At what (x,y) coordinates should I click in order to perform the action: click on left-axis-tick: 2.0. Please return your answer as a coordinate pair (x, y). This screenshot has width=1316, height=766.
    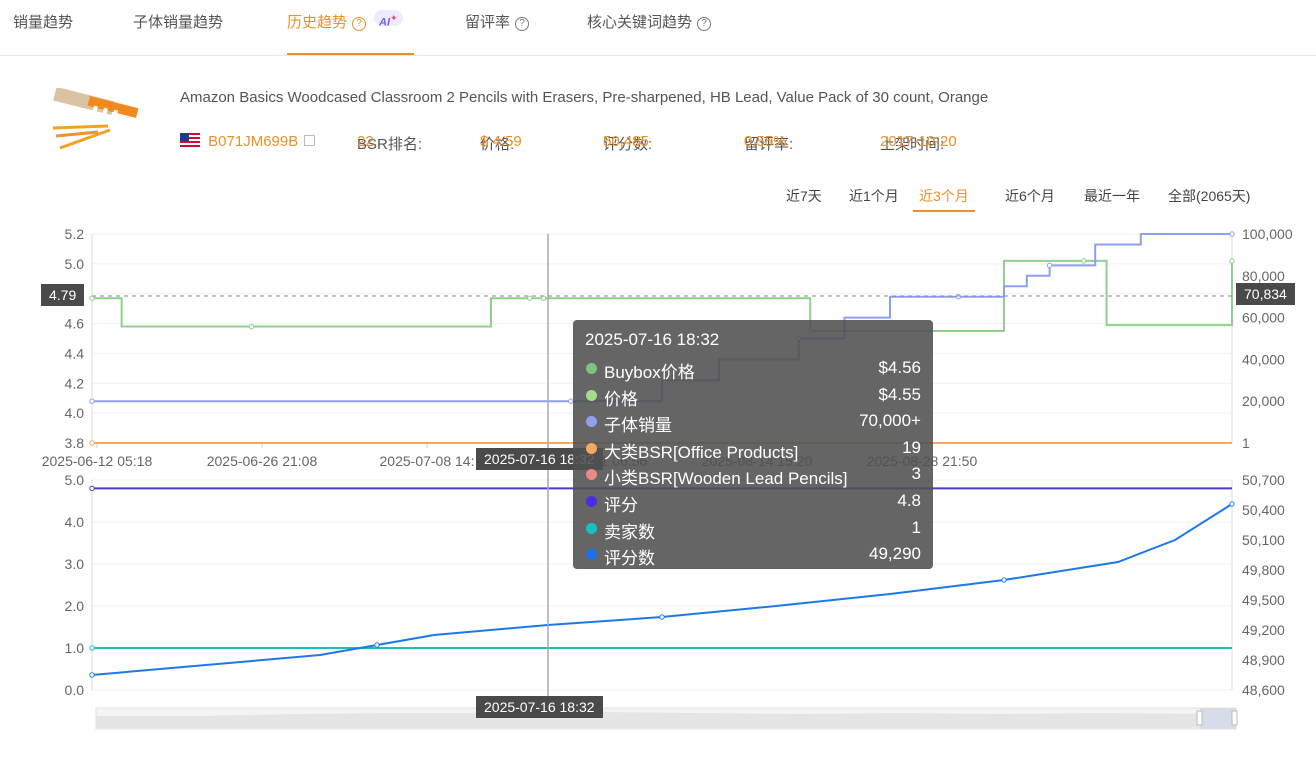
    Looking at the image, I should click on (75, 606).